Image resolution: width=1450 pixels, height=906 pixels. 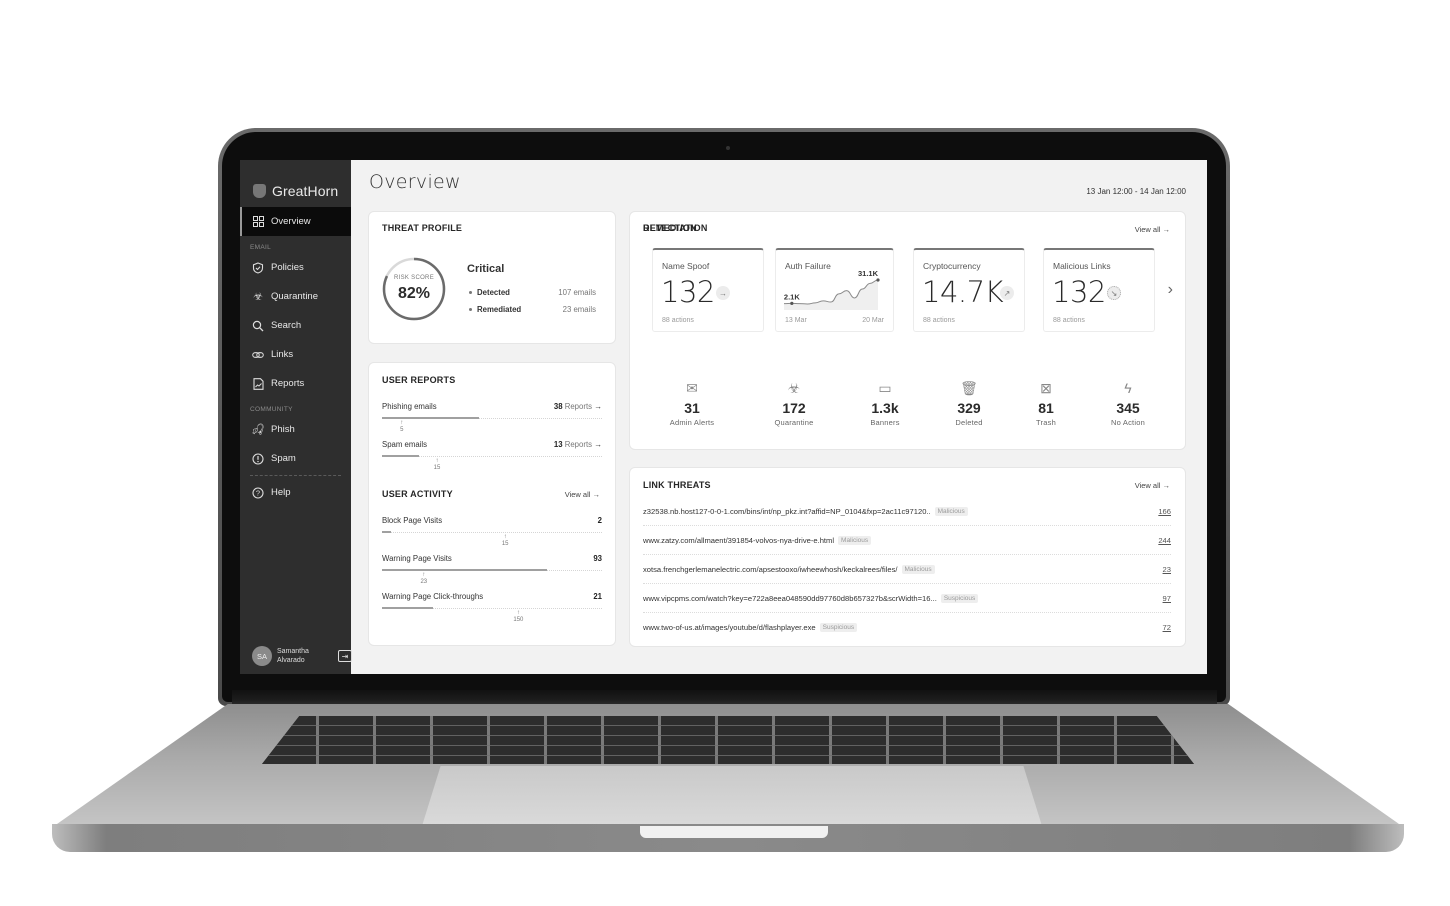 I want to click on nav-section-community: COMMUNITY, so click(x=271, y=409).